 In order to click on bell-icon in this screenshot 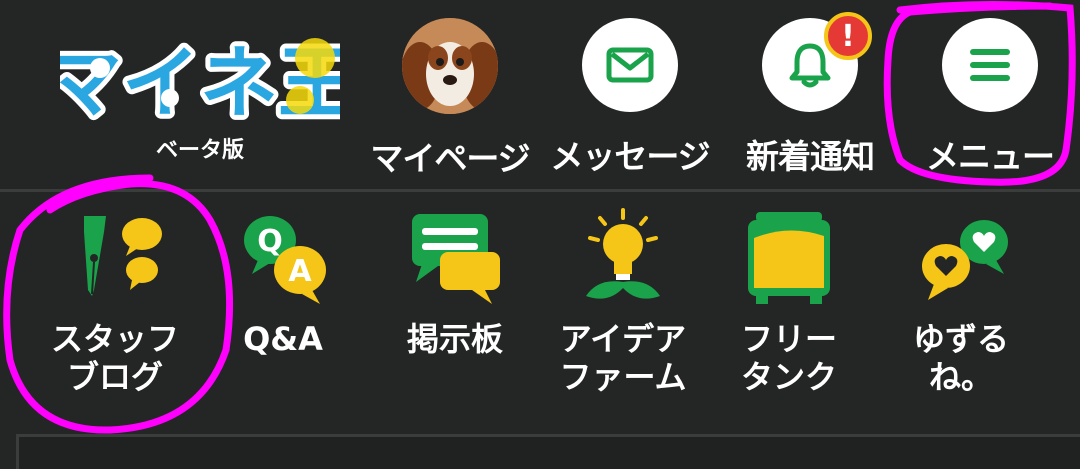, I will do `click(810, 65)`.